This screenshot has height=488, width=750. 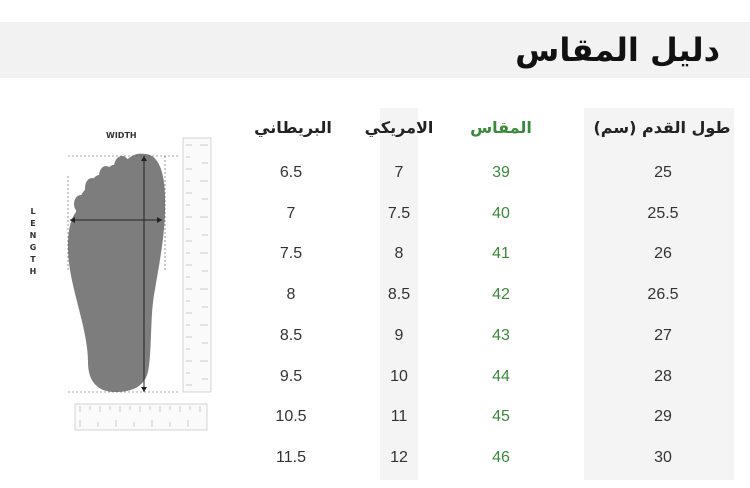 I want to click on foot-length-cell: 26, so click(x=663, y=253).